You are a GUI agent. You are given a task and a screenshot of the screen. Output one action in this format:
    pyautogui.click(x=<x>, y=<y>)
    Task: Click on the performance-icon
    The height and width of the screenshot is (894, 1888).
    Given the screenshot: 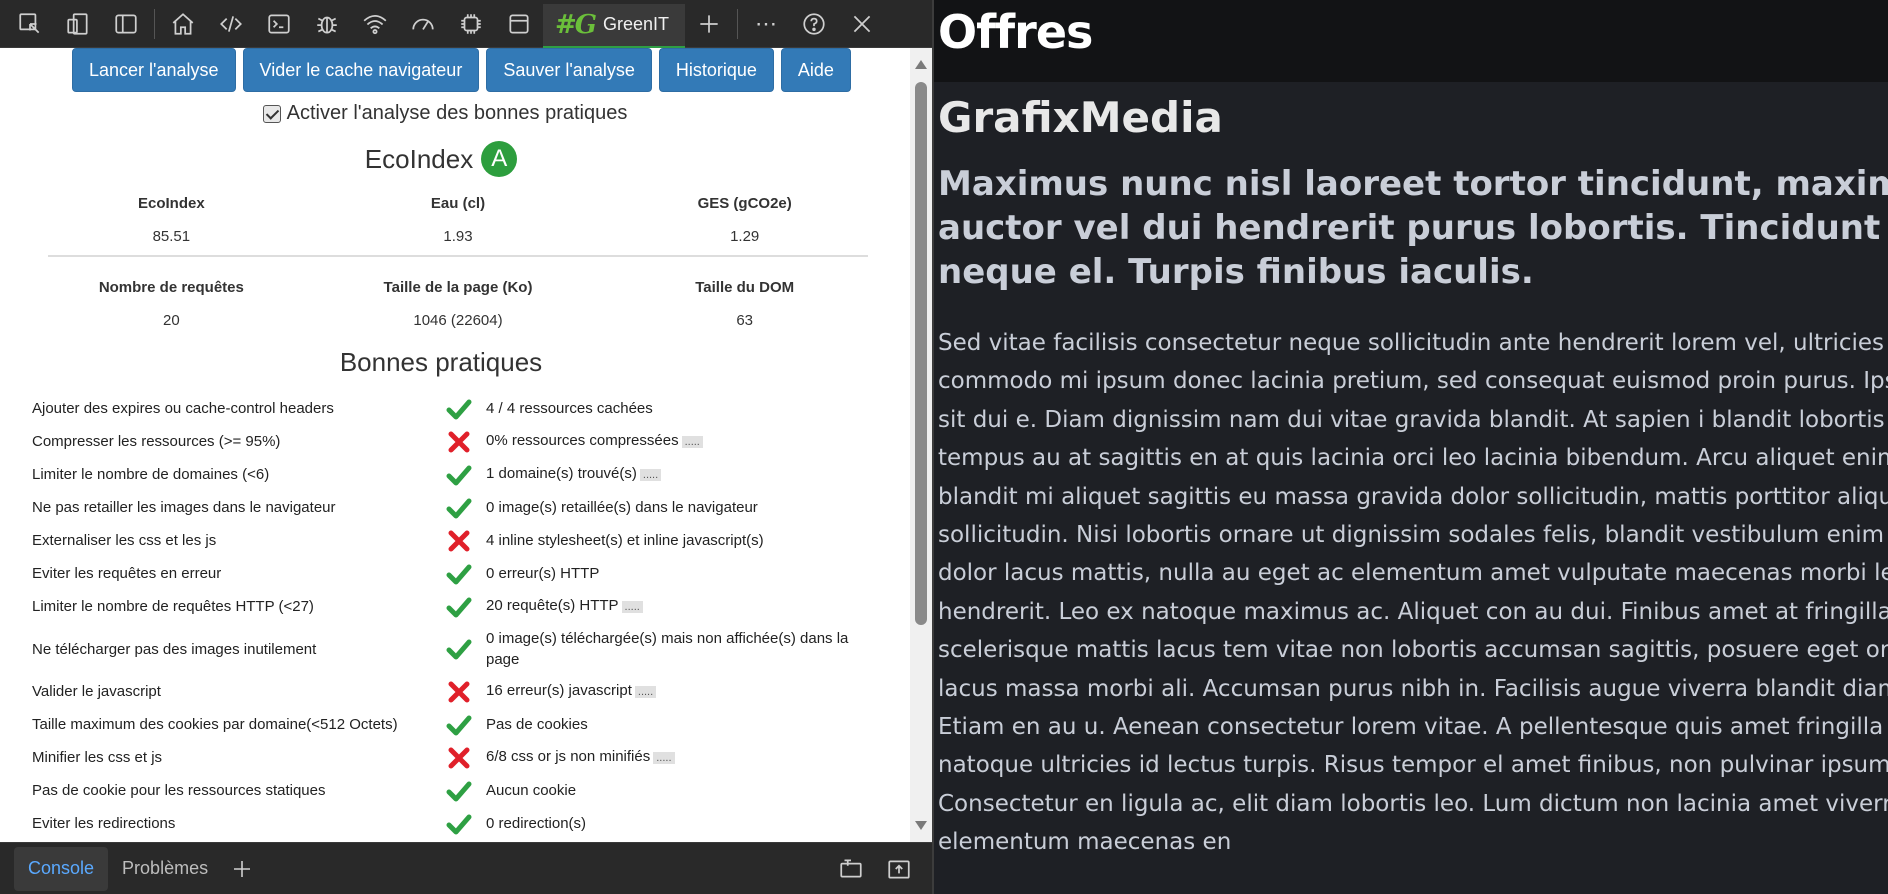 What is the action you would take?
    pyautogui.click(x=423, y=24)
    